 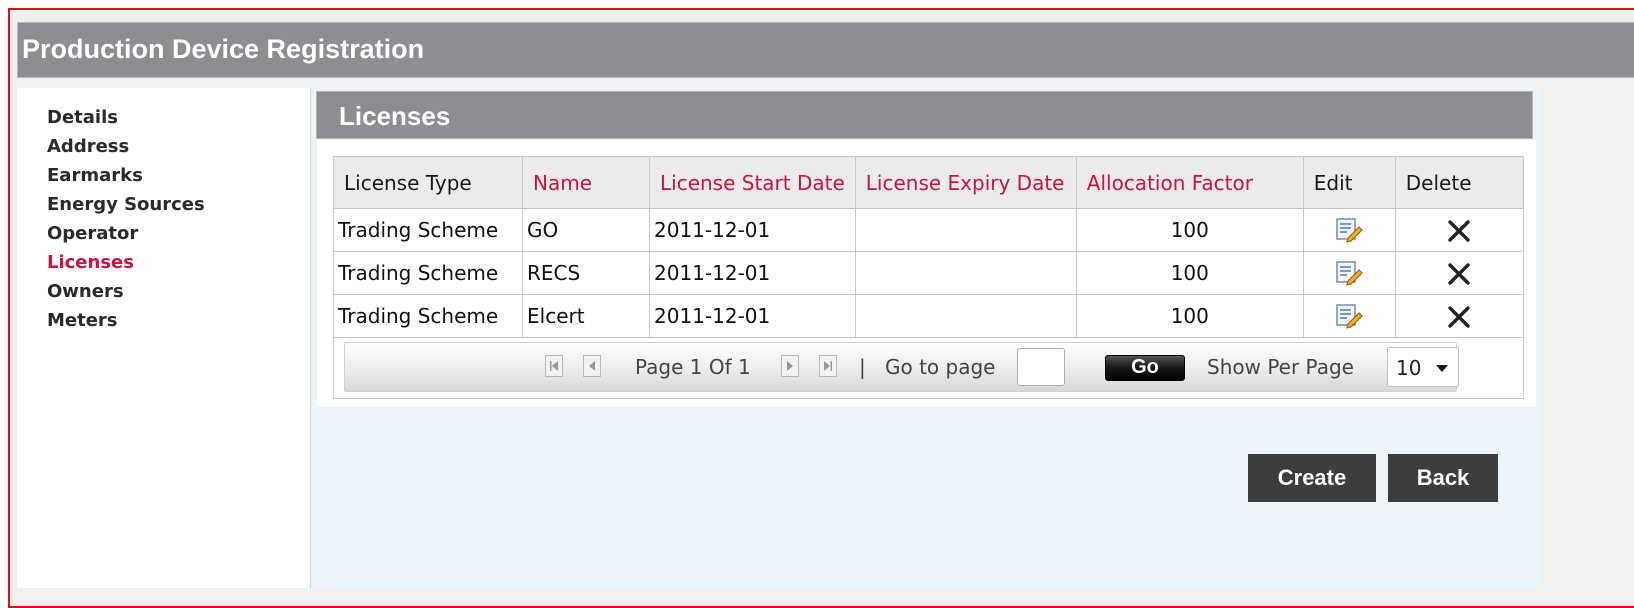 What do you see at coordinates (126, 291) in the screenshot?
I see `sidebar-item-owners: Owners` at bounding box center [126, 291].